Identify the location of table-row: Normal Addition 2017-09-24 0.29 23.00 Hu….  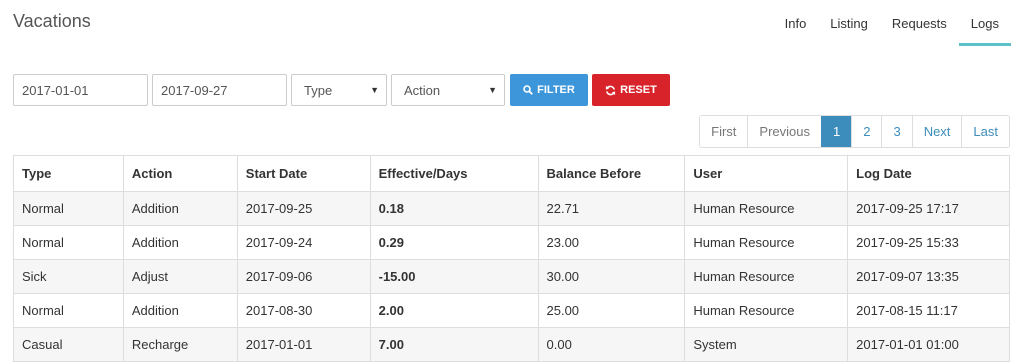
(511, 242).